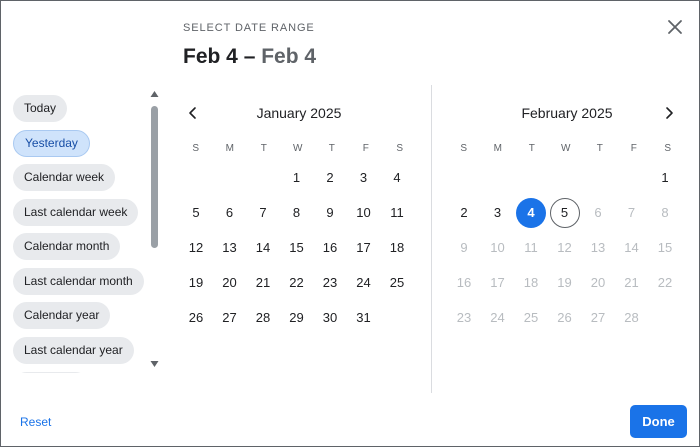 Image resolution: width=700 pixels, height=447 pixels. What do you see at coordinates (299, 113) in the screenshot?
I see `month-title: January 2025` at bounding box center [299, 113].